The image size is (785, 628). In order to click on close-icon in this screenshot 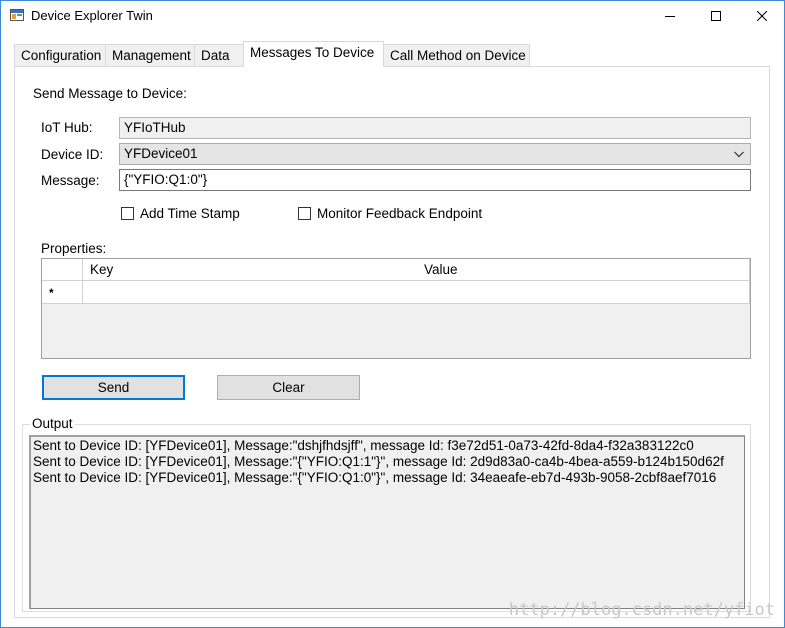, I will do `click(762, 15)`.